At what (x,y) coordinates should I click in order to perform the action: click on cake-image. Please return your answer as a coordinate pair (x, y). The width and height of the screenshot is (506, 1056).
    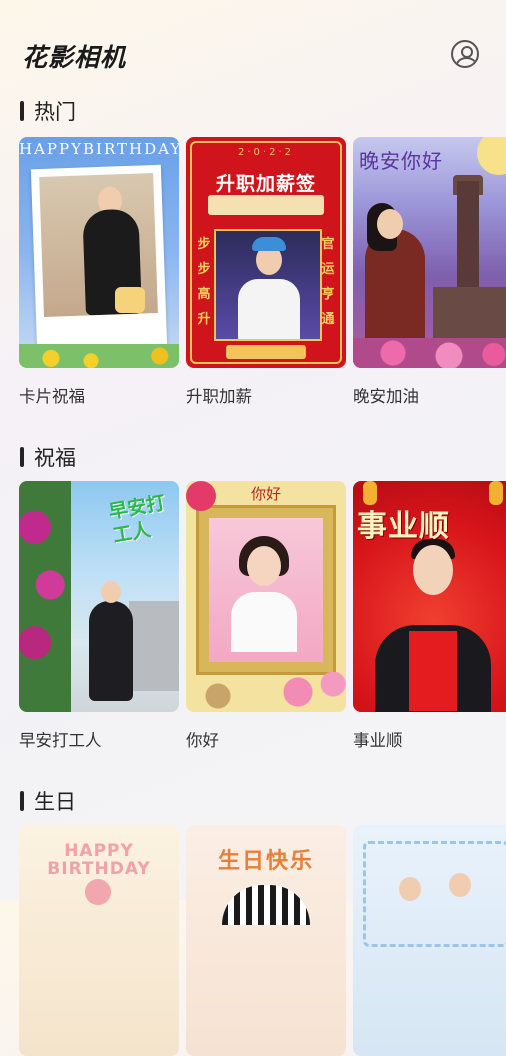
    Looking at the image, I should click on (130, 300).